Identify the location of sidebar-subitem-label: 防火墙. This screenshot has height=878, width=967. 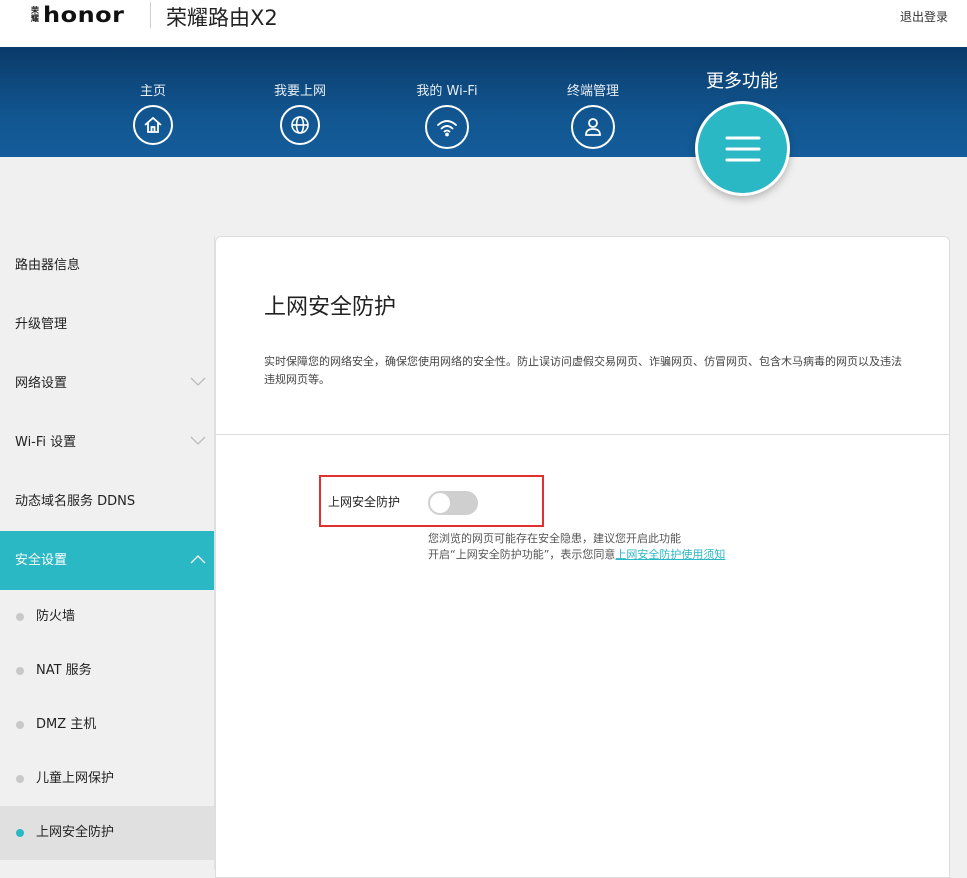
(56, 616).